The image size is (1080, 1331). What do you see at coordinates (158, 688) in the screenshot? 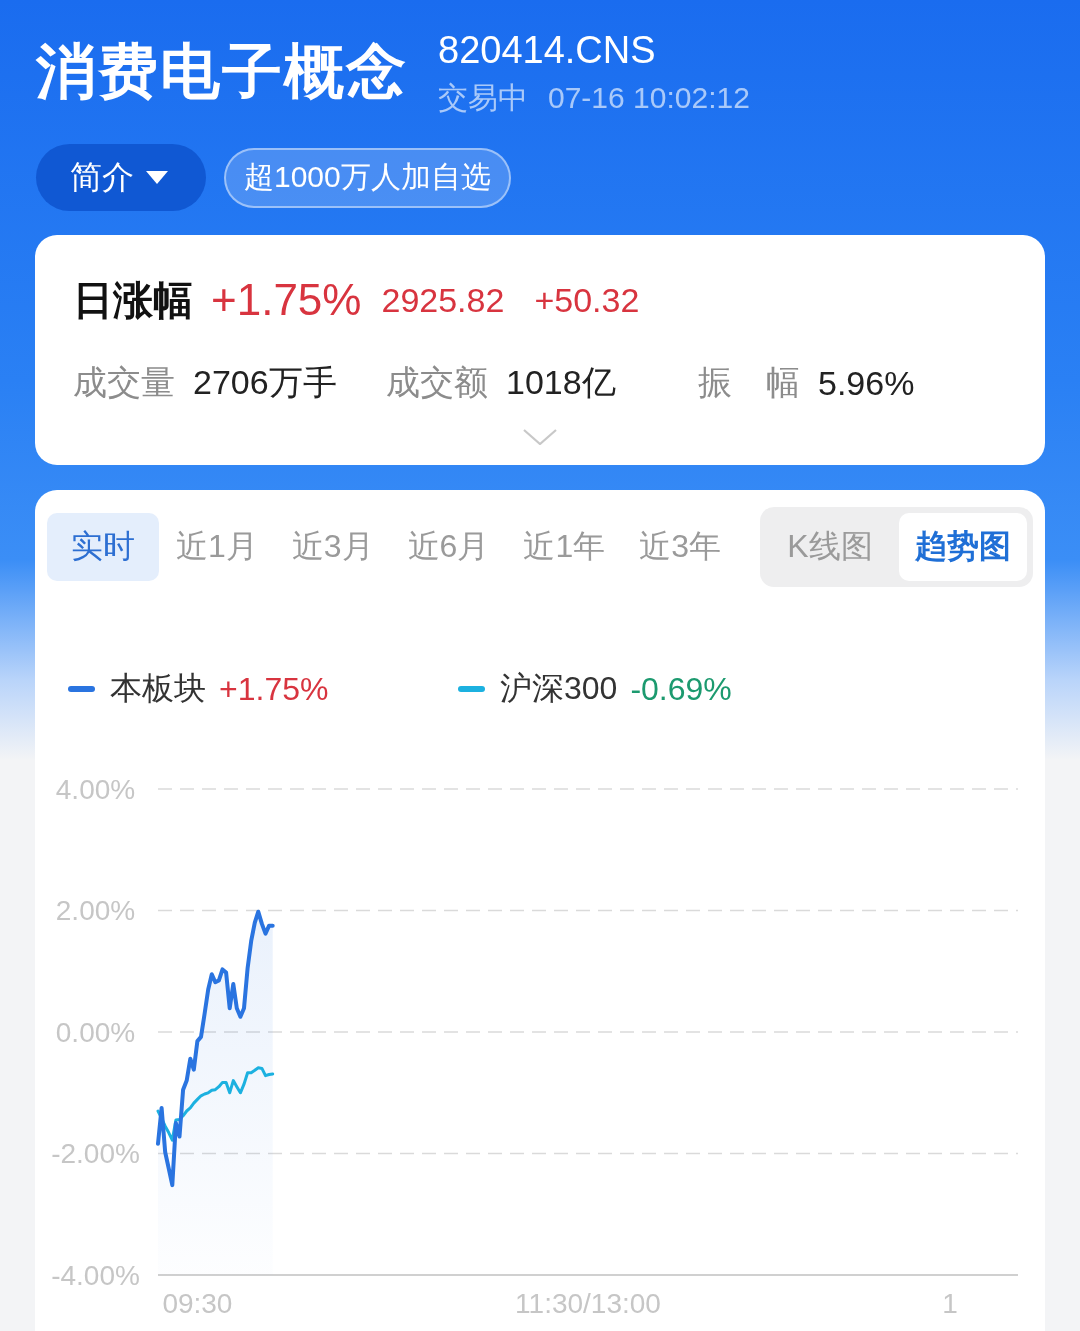
I see `legend-label: 本板块` at bounding box center [158, 688].